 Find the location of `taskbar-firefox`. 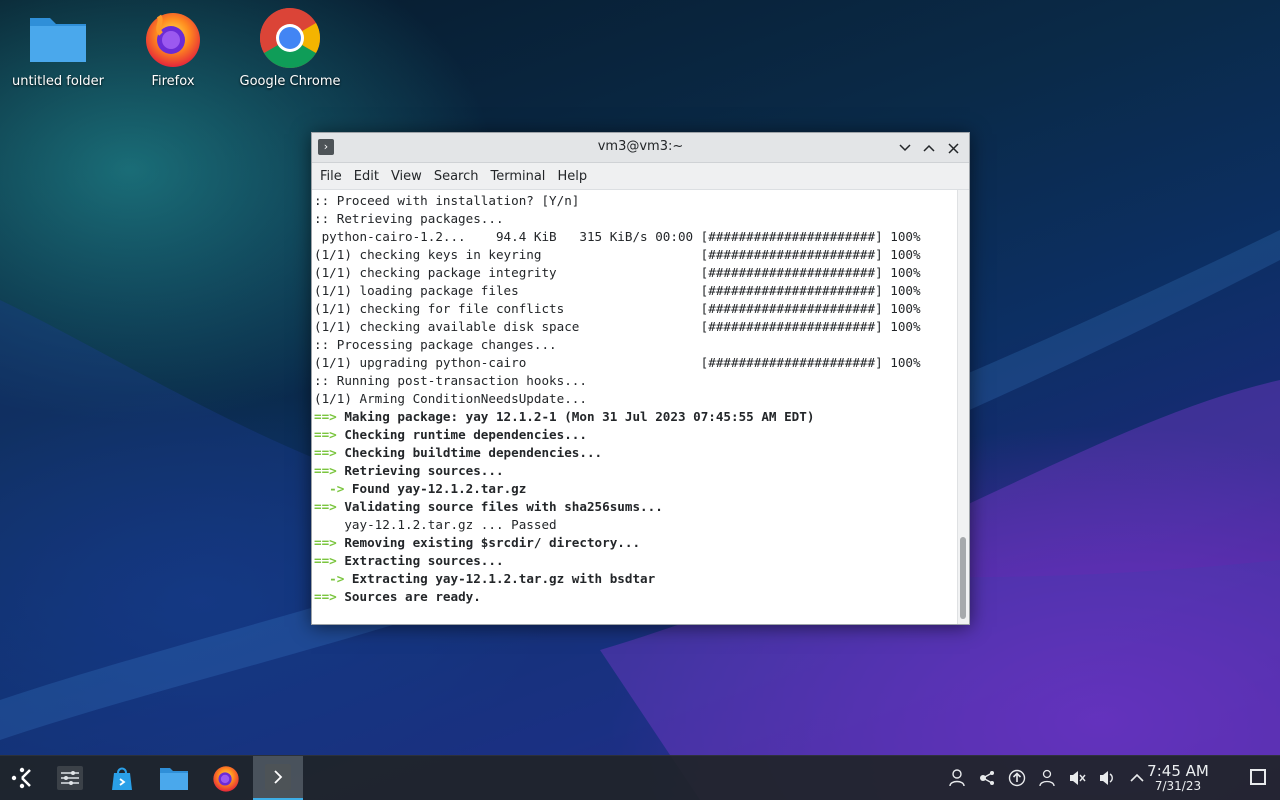

taskbar-firefox is located at coordinates (226, 778).